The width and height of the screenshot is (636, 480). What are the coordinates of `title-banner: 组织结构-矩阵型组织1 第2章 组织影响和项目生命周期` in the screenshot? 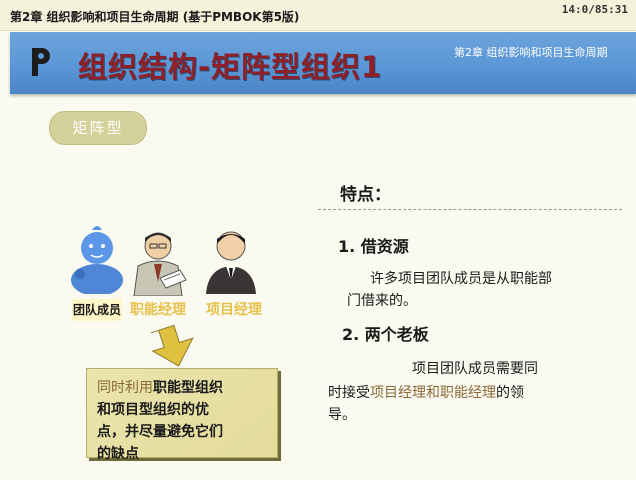 It's located at (323, 63).